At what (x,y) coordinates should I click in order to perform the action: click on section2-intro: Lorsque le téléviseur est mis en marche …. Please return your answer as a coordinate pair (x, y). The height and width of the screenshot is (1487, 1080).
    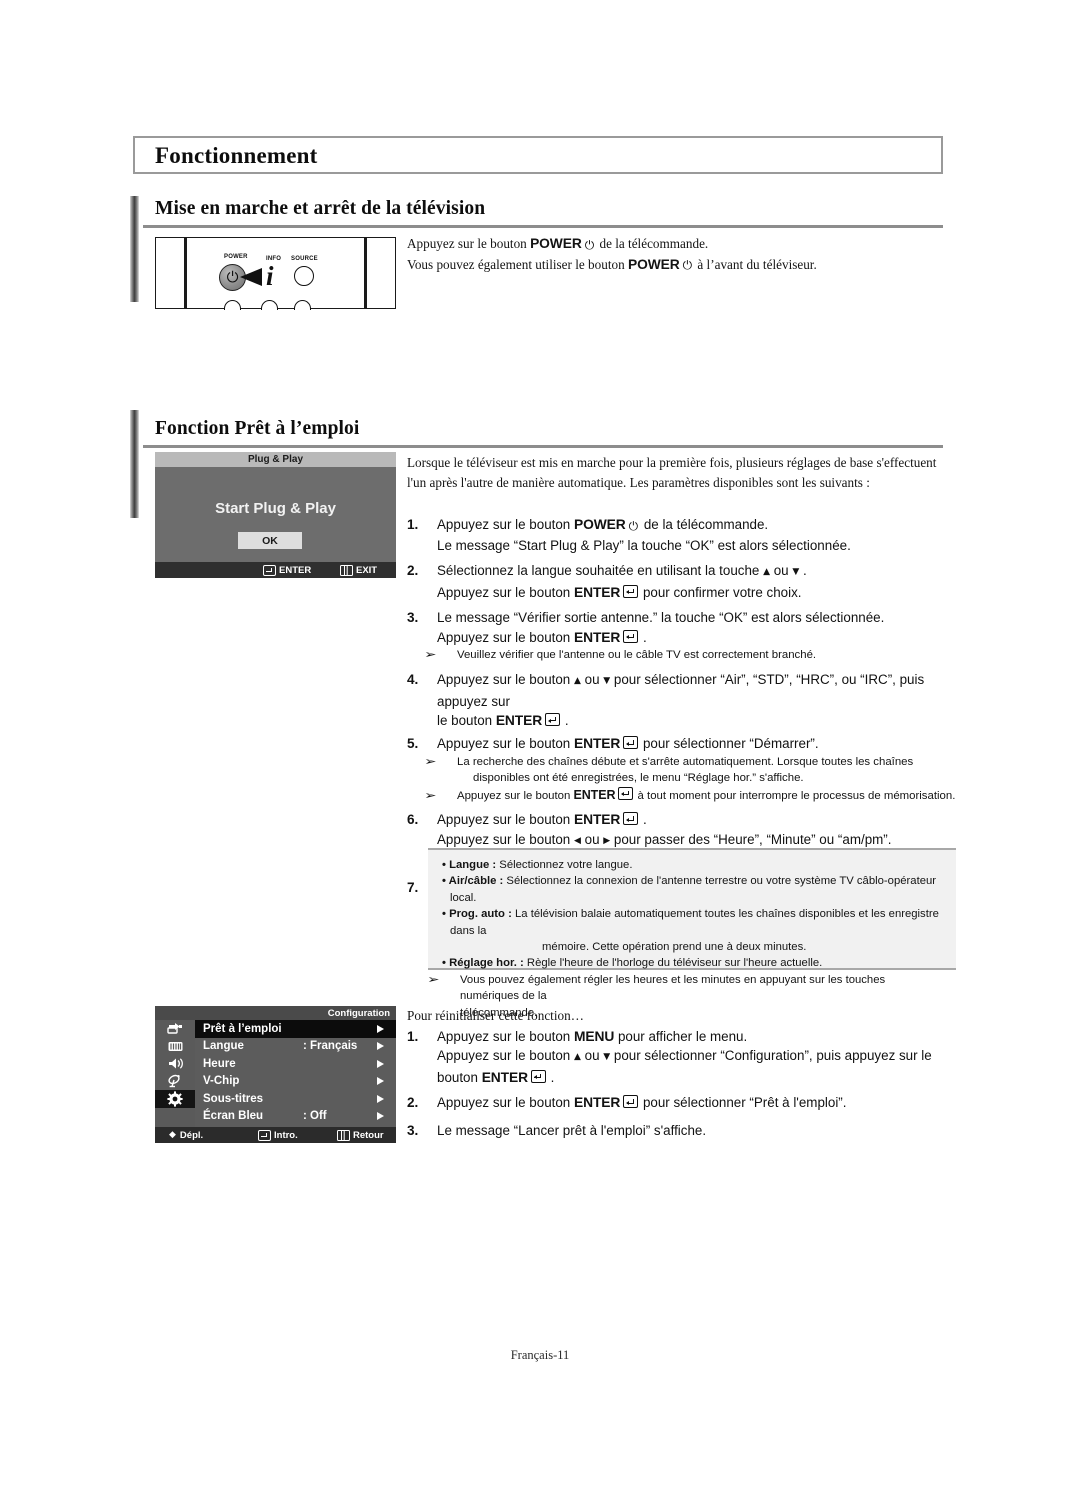
    Looking at the image, I should click on (672, 472).